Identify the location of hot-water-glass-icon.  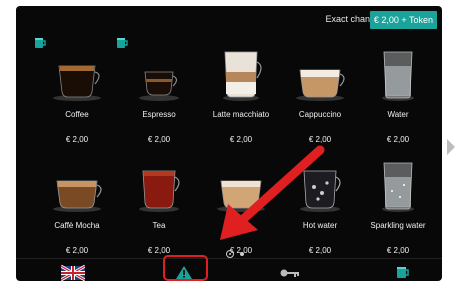
(320, 185).